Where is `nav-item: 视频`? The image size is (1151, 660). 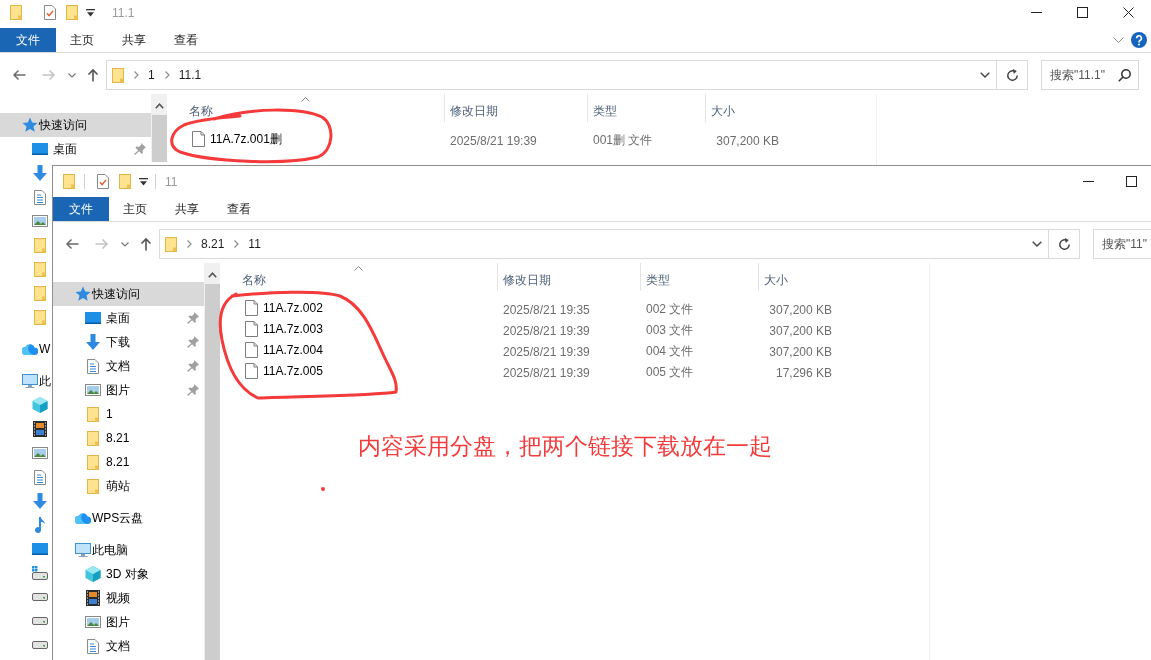
nav-item: 视频 is located at coordinates (91, 598).